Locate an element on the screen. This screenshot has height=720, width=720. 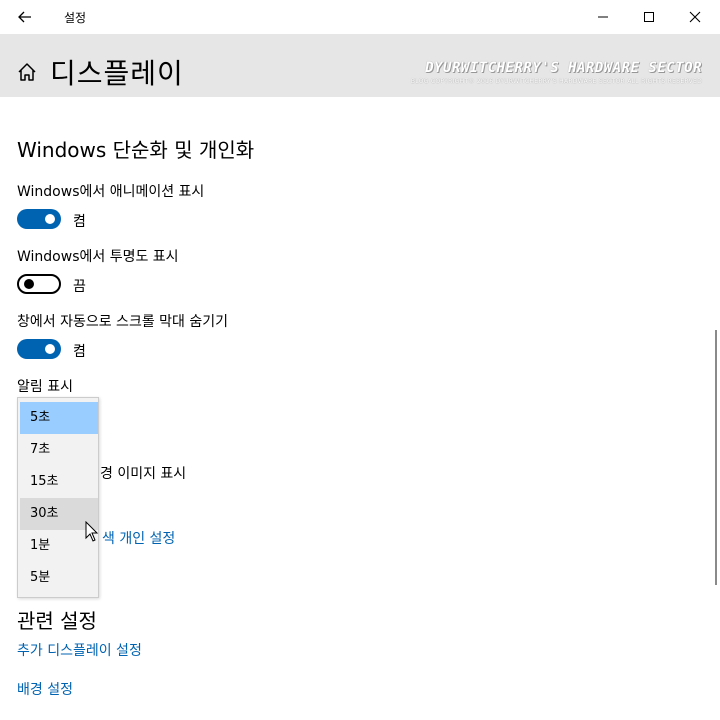
minimize-button is located at coordinates (603, 17).